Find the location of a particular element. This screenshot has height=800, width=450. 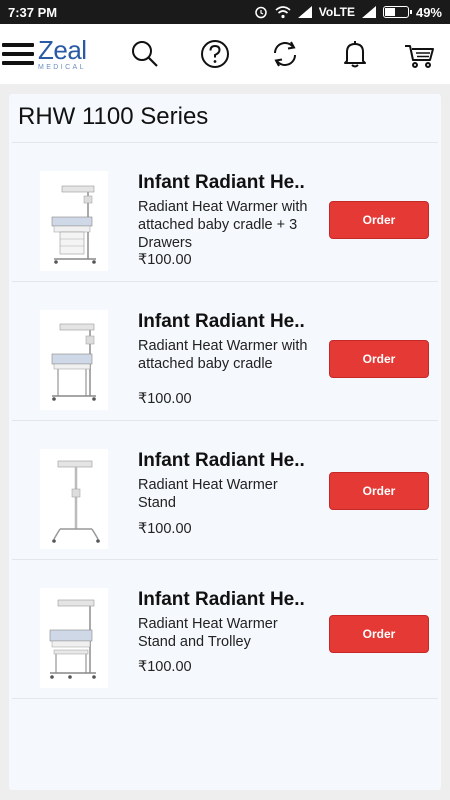

series-title: RHW 1100 Series is located at coordinates (113, 116).